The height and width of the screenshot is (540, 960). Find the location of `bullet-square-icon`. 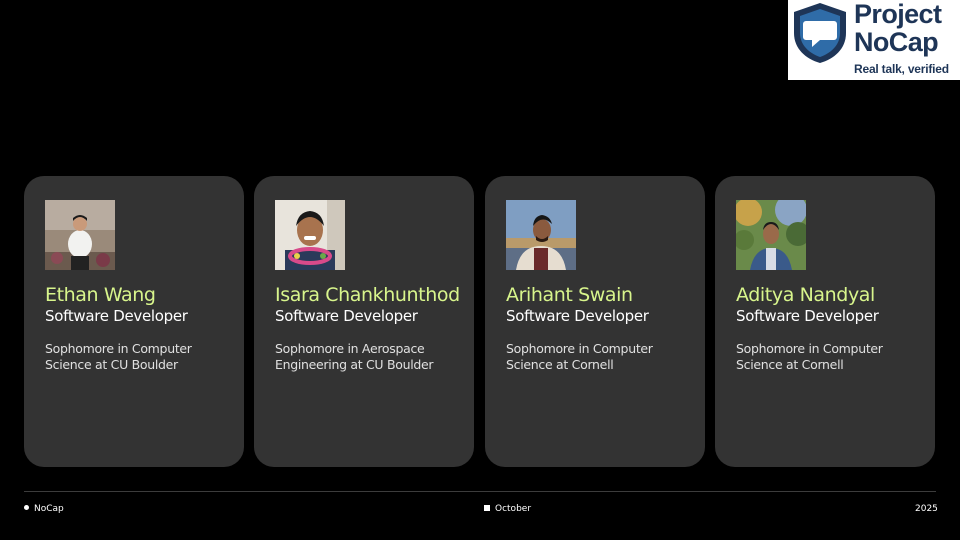

bullet-square-icon is located at coordinates (487, 508).